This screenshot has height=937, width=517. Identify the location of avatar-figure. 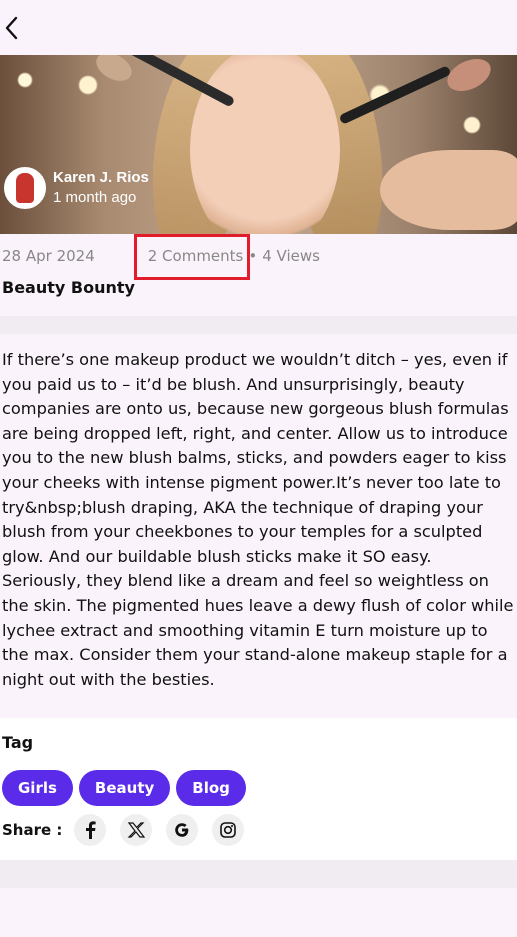
(25, 188).